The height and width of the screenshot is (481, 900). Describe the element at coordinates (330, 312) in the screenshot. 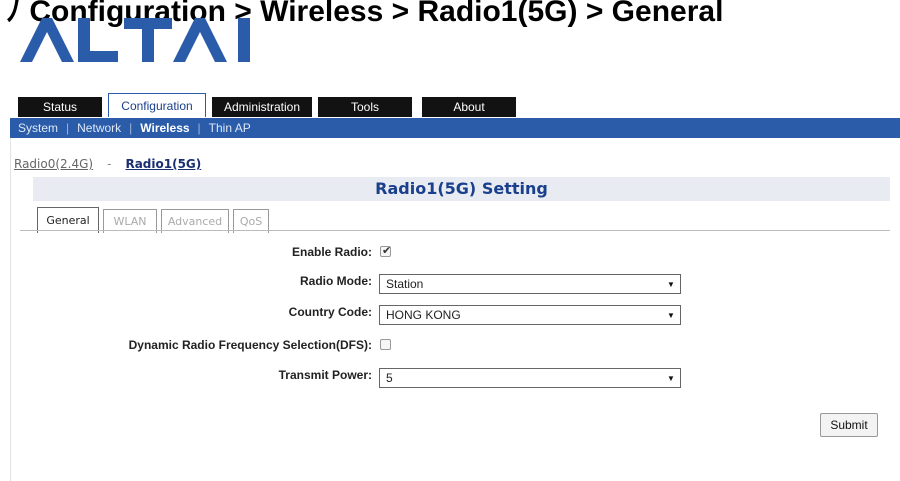

I see `country-code-label: Country Code:` at that location.